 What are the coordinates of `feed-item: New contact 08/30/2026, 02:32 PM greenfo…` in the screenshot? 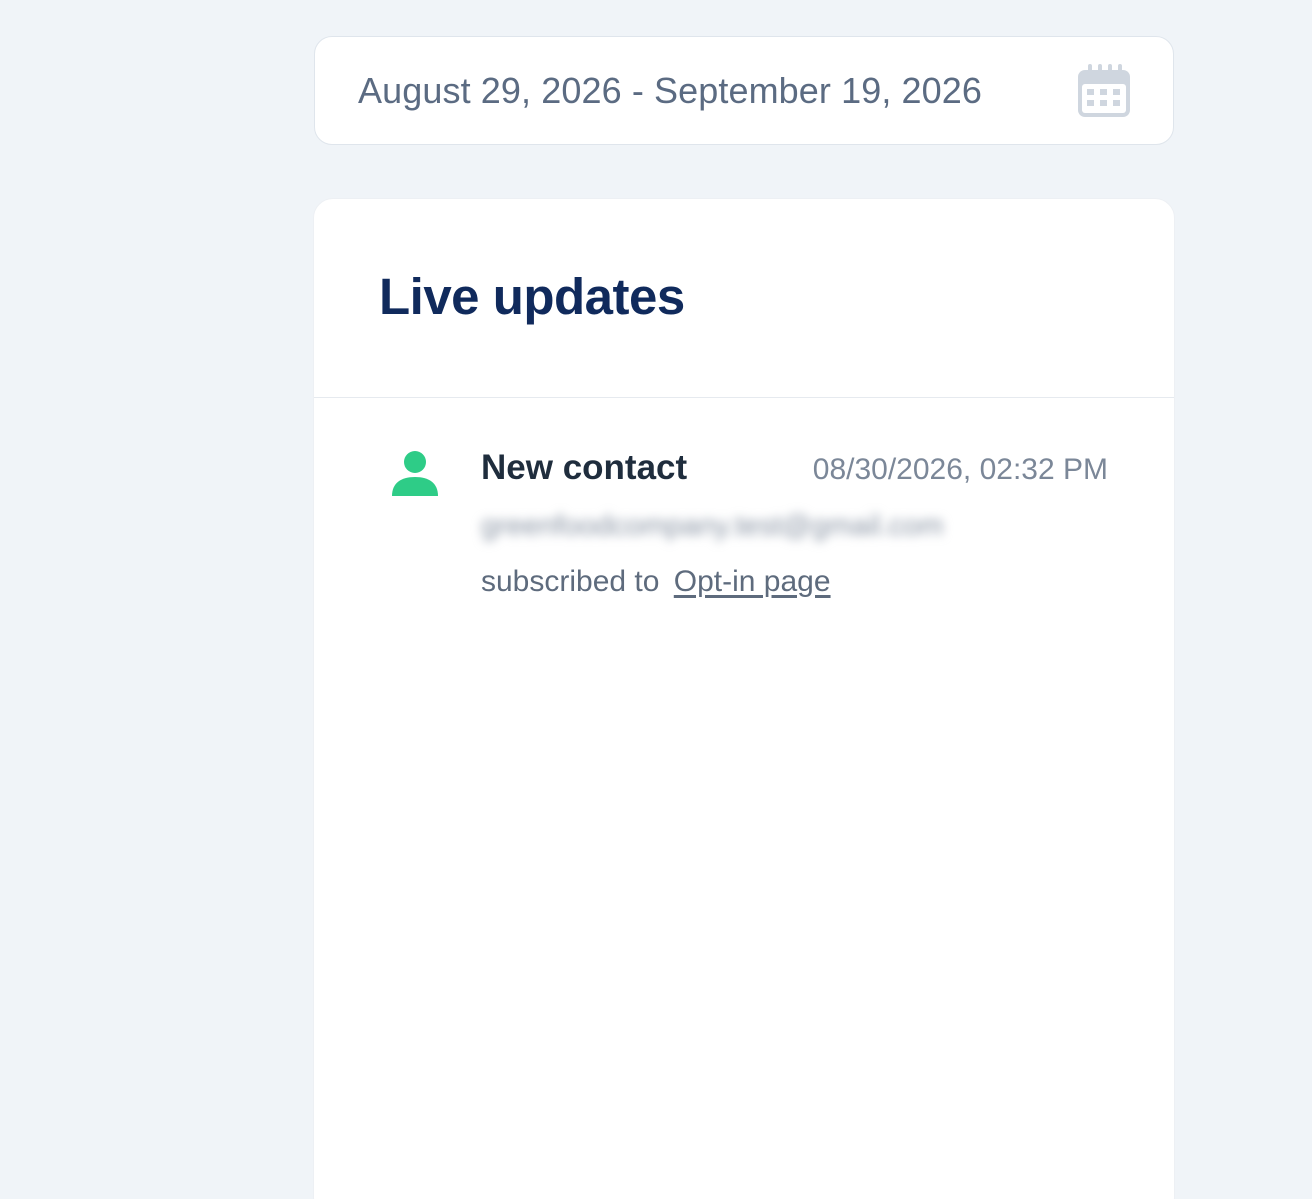 It's located at (744, 498).